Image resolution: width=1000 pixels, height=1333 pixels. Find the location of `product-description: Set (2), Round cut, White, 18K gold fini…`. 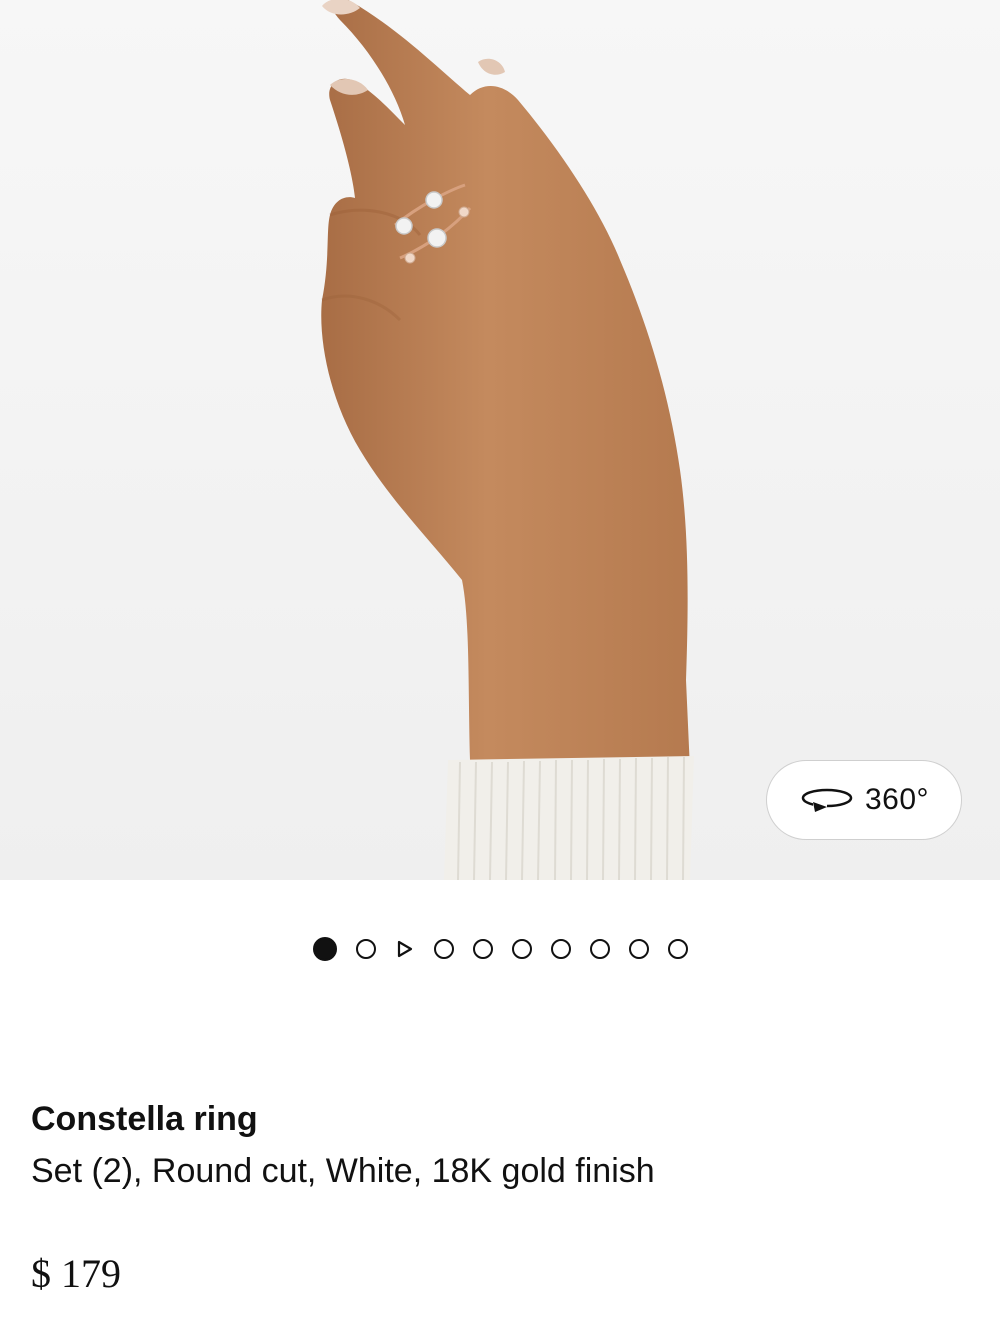

product-description: Set (2), Round cut, White, 18K gold fini… is located at coordinates (343, 1171).